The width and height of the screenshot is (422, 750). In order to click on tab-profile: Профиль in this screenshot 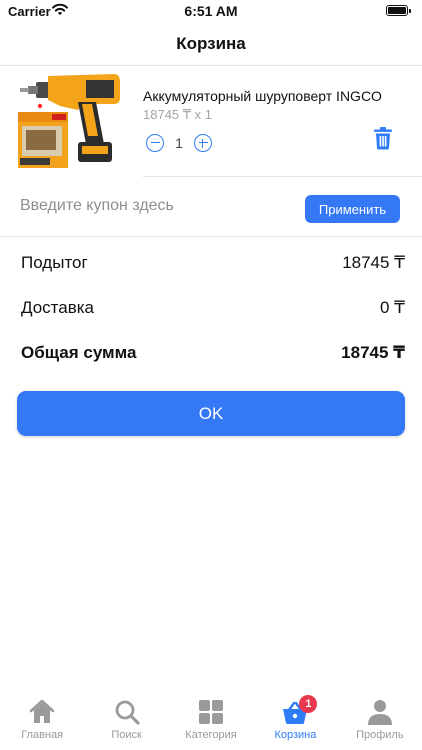, I will do `click(380, 722)`.